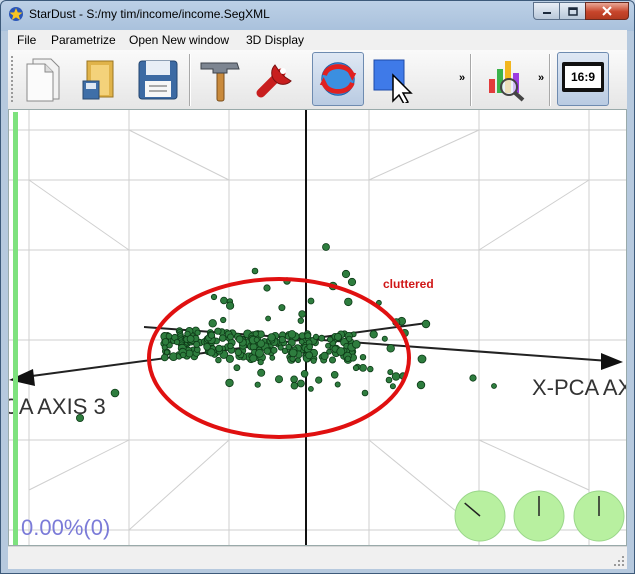 The height and width of the screenshot is (574, 635). What do you see at coordinates (607, 11) in the screenshot?
I see `close-button` at bounding box center [607, 11].